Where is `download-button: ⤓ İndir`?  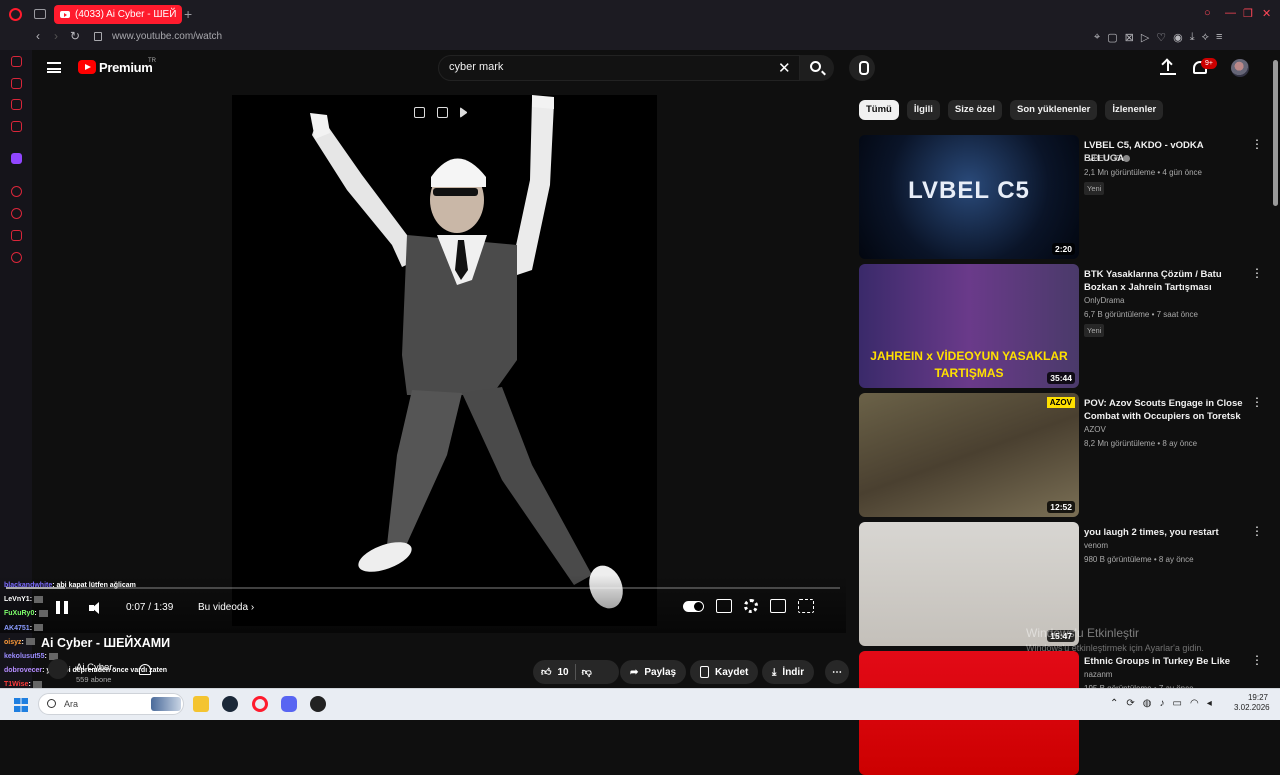
download-button: ⤓ İndir is located at coordinates (788, 672).